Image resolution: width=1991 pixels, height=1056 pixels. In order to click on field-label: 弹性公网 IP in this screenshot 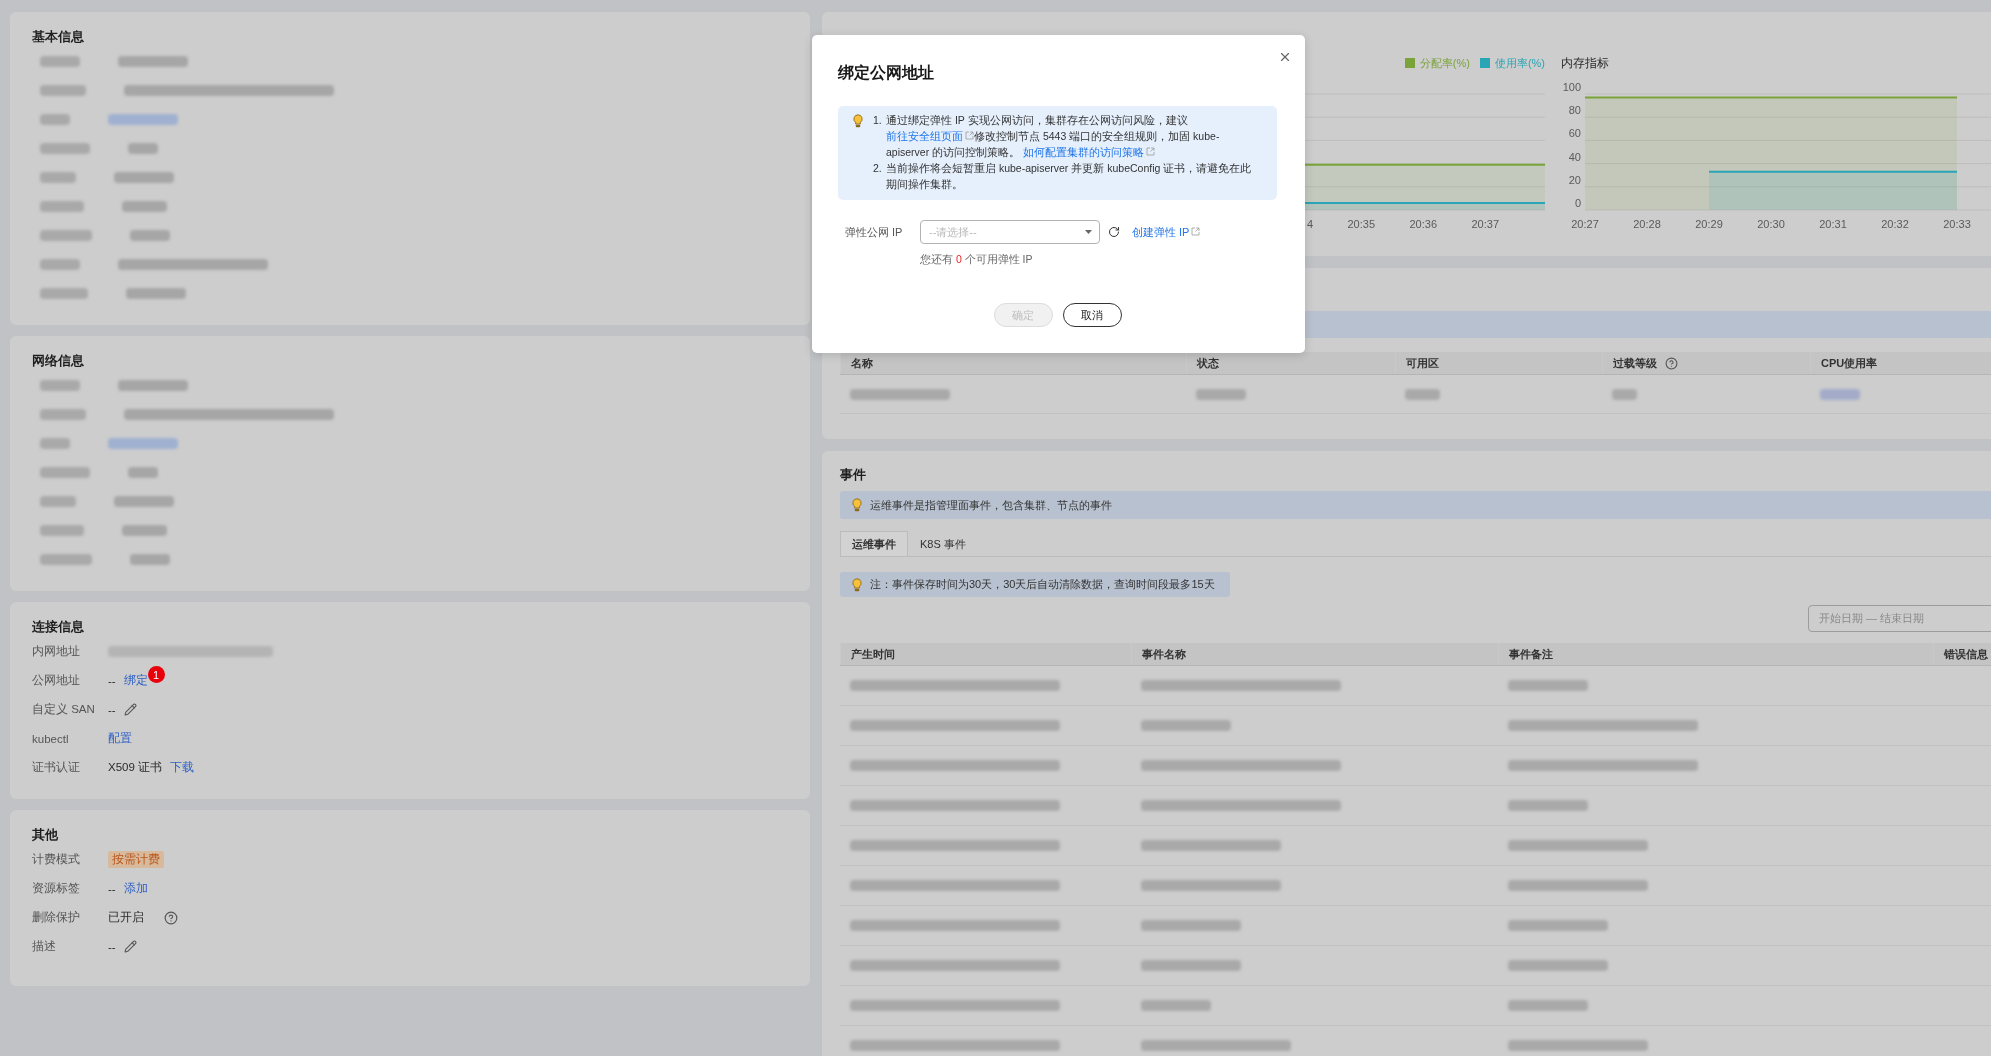, I will do `click(874, 232)`.